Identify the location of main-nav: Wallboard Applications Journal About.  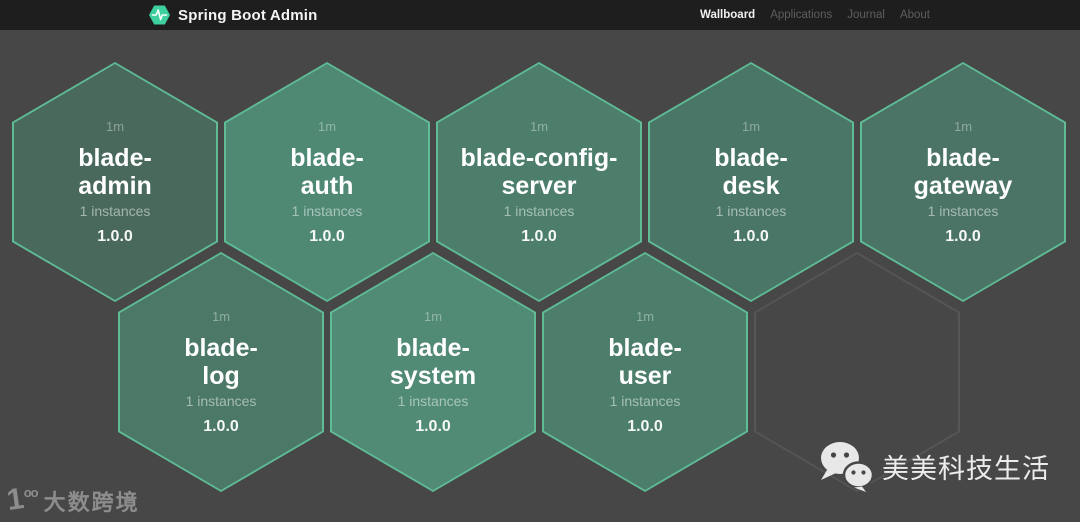
(815, 15).